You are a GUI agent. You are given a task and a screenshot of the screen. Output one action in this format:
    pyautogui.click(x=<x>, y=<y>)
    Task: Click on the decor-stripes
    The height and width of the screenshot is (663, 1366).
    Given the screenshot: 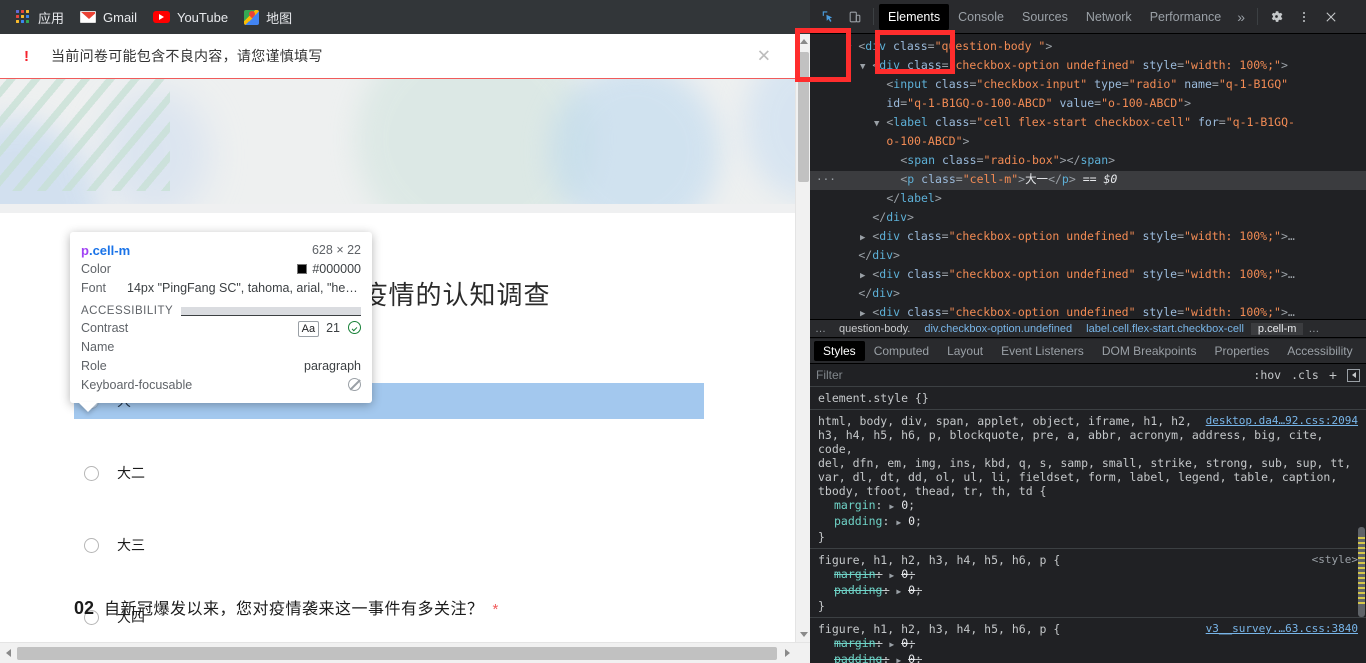 What is the action you would take?
    pyautogui.click(x=85, y=135)
    